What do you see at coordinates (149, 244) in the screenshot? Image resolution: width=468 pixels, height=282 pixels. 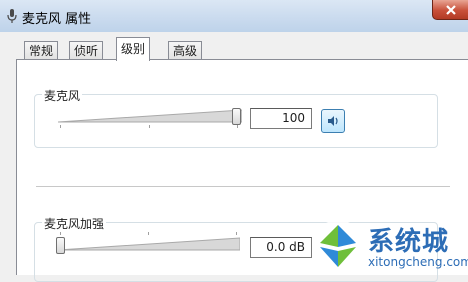 I see `boost-slider-track` at bounding box center [149, 244].